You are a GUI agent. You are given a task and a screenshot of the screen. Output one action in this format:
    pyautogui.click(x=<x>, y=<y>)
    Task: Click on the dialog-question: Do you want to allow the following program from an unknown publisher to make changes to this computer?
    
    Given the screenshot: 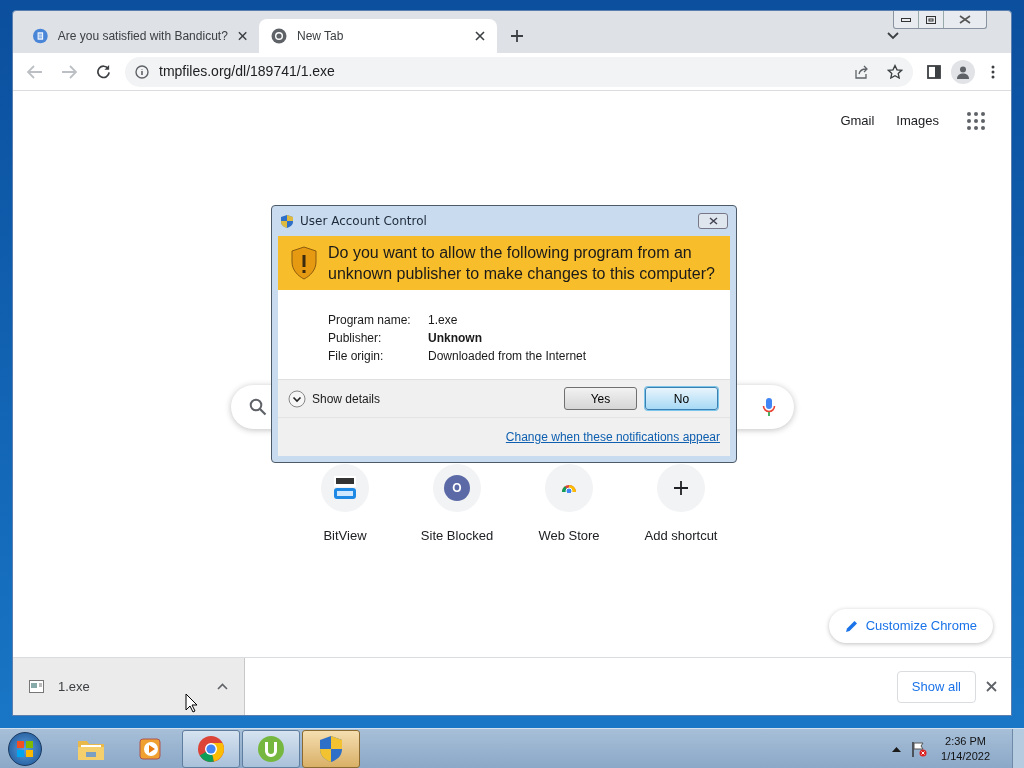 What is the action you would take?
    pyautogui.click(x=522, y=263)
    